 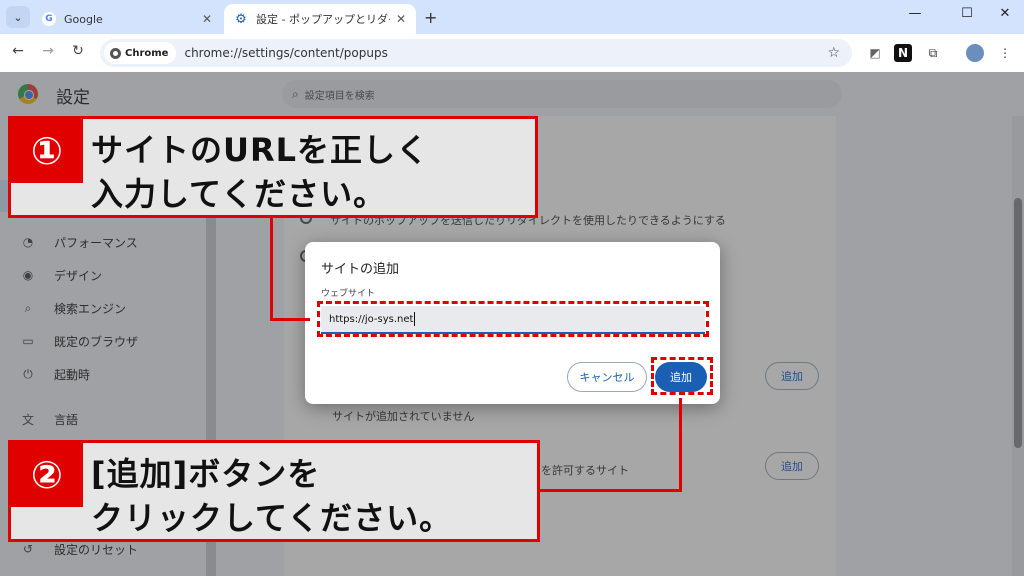 What do you see at coordinates (18, 17) in the screenshot?
I see `tab-search-button: ⌄` at bounding box center [18, 17].